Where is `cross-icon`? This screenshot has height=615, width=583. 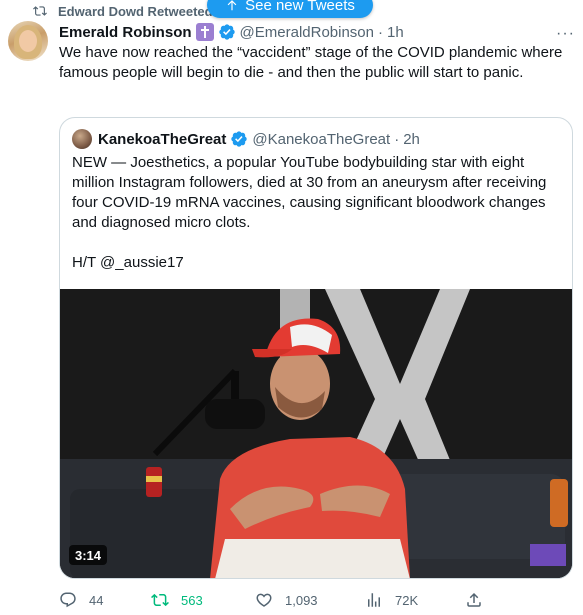 cross-icon is located at coordinates (204, 32).